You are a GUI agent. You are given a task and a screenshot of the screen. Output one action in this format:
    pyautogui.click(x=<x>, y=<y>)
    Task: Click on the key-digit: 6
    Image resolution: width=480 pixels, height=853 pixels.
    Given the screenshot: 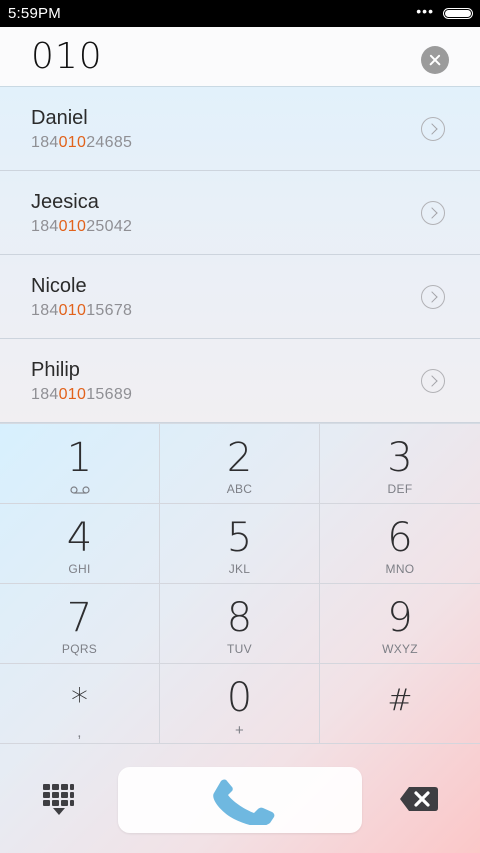 What is the action you would take?
    pyautogui.click(x=400, y=538)
    